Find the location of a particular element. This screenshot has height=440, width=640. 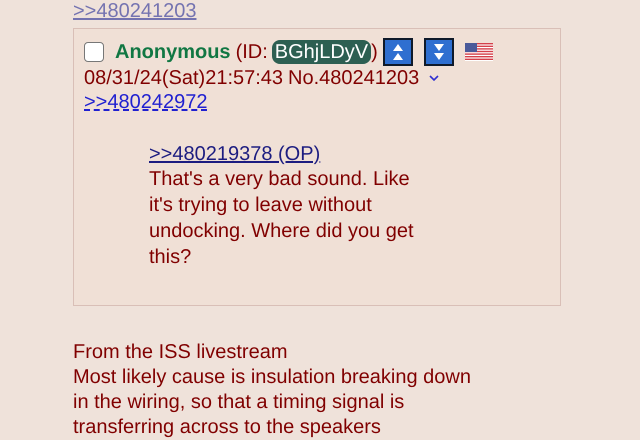

poster-id: BGhjLDyV is located at coordinates (322, 52).